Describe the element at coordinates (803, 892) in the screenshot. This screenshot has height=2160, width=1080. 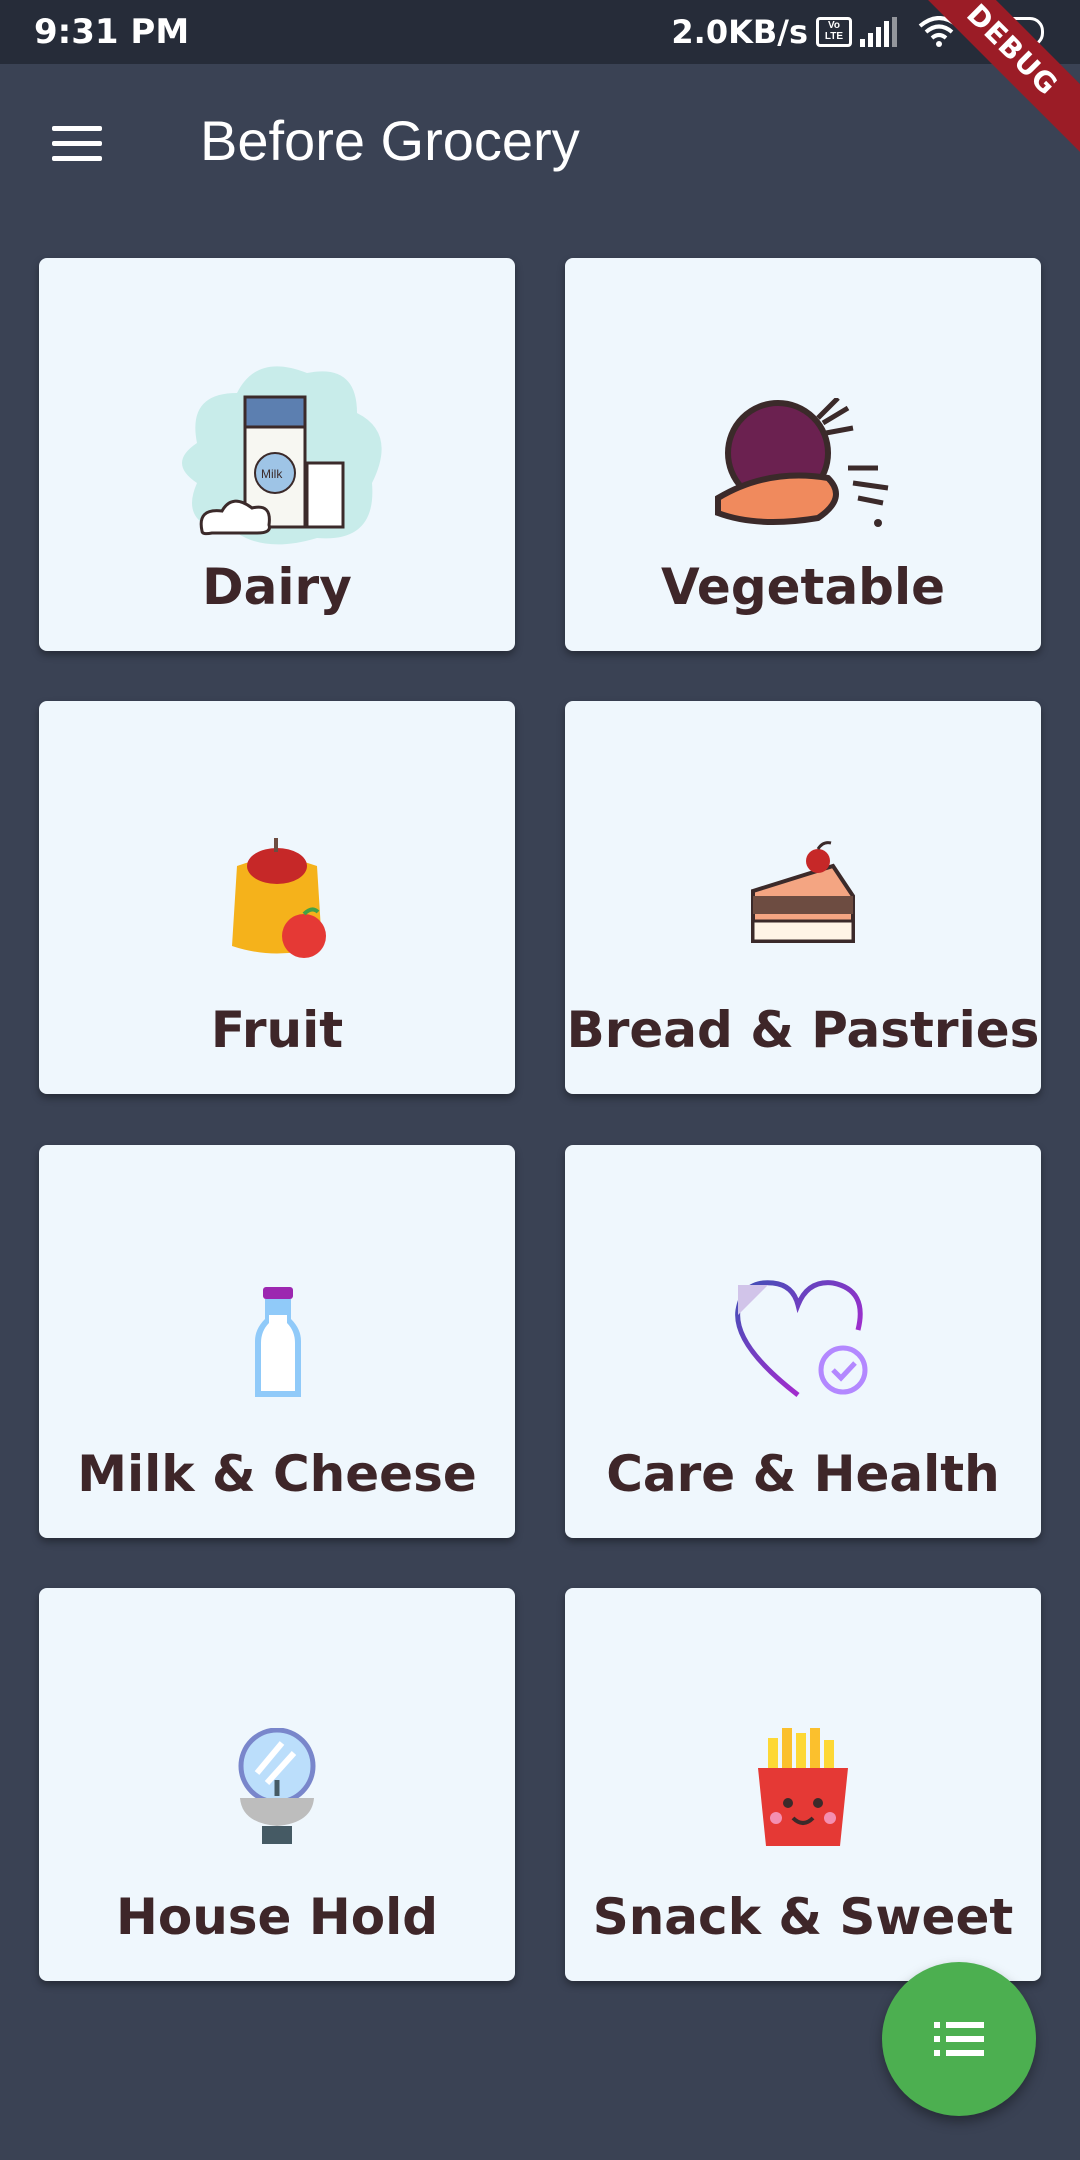
I see `cake-slice-icon` at that location.